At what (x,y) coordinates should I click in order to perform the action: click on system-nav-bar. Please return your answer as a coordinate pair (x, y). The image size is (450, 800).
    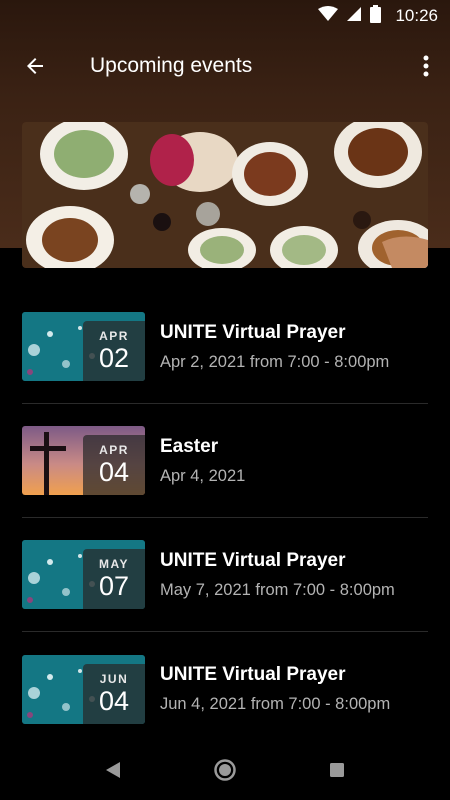
    Looking at the image, I should click on (225, 770).